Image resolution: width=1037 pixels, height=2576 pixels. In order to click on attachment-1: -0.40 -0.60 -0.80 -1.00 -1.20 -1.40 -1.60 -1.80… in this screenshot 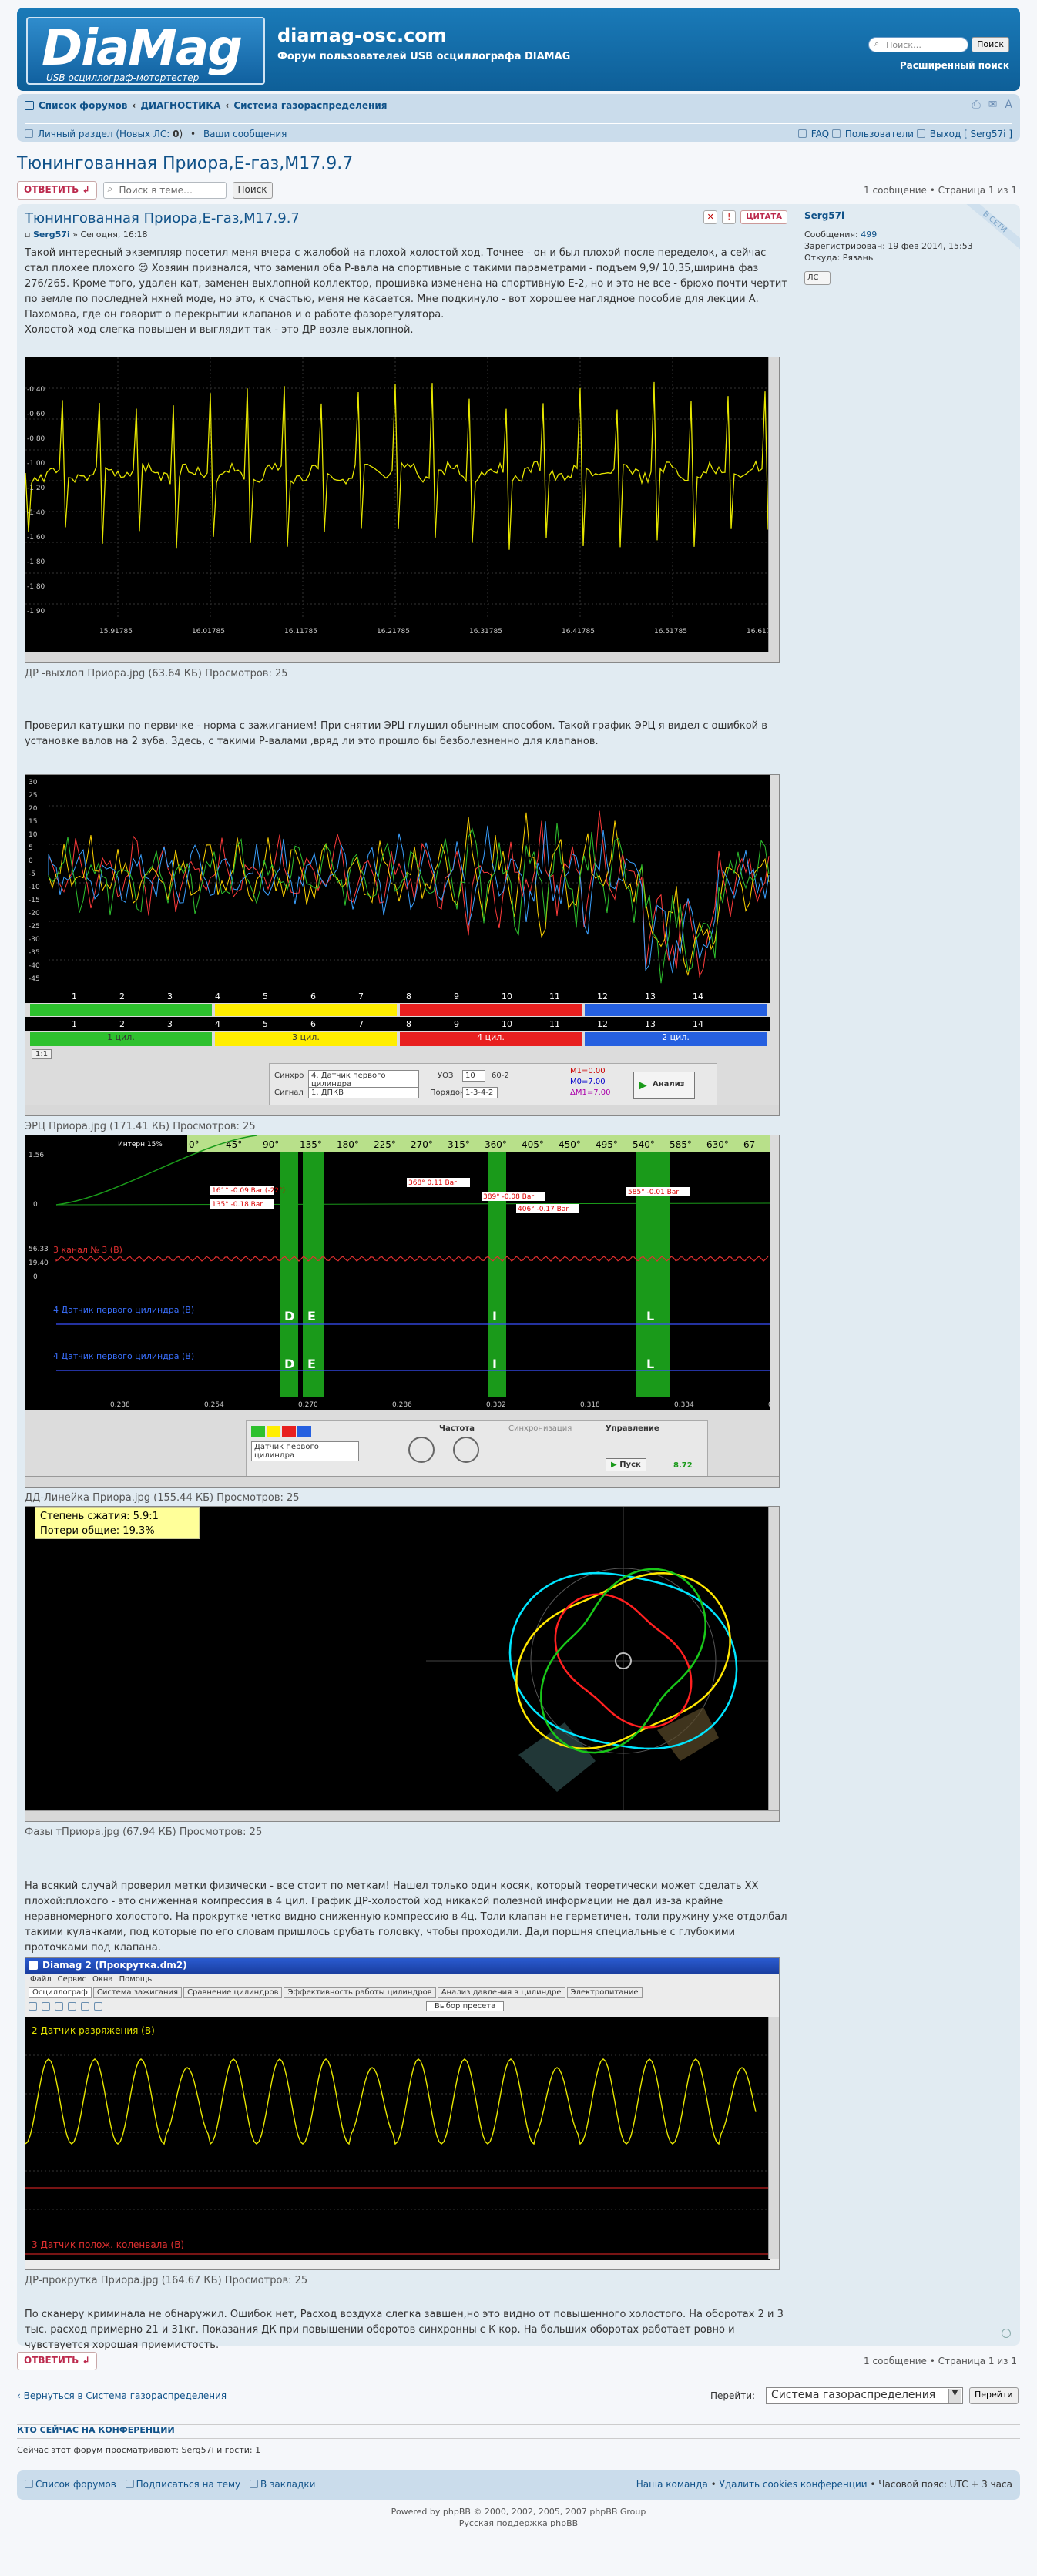, I will do `click(402, 510)`.